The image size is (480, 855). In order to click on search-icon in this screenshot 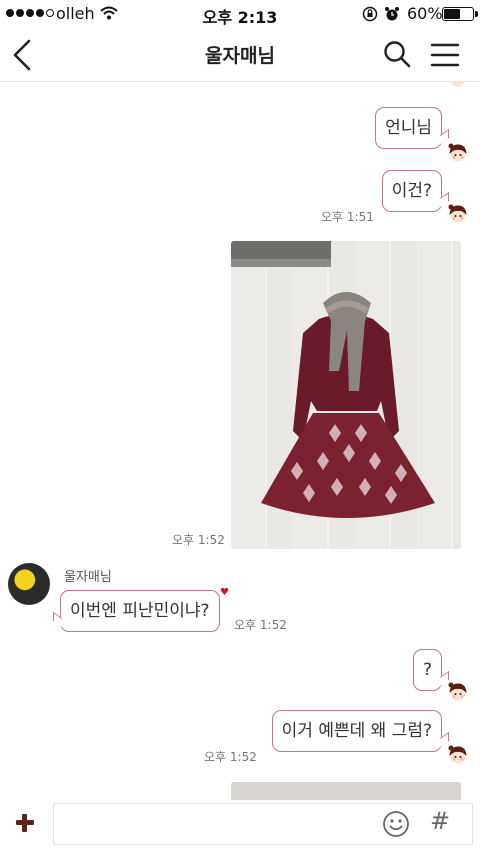, I will do `click(397, 54)`.